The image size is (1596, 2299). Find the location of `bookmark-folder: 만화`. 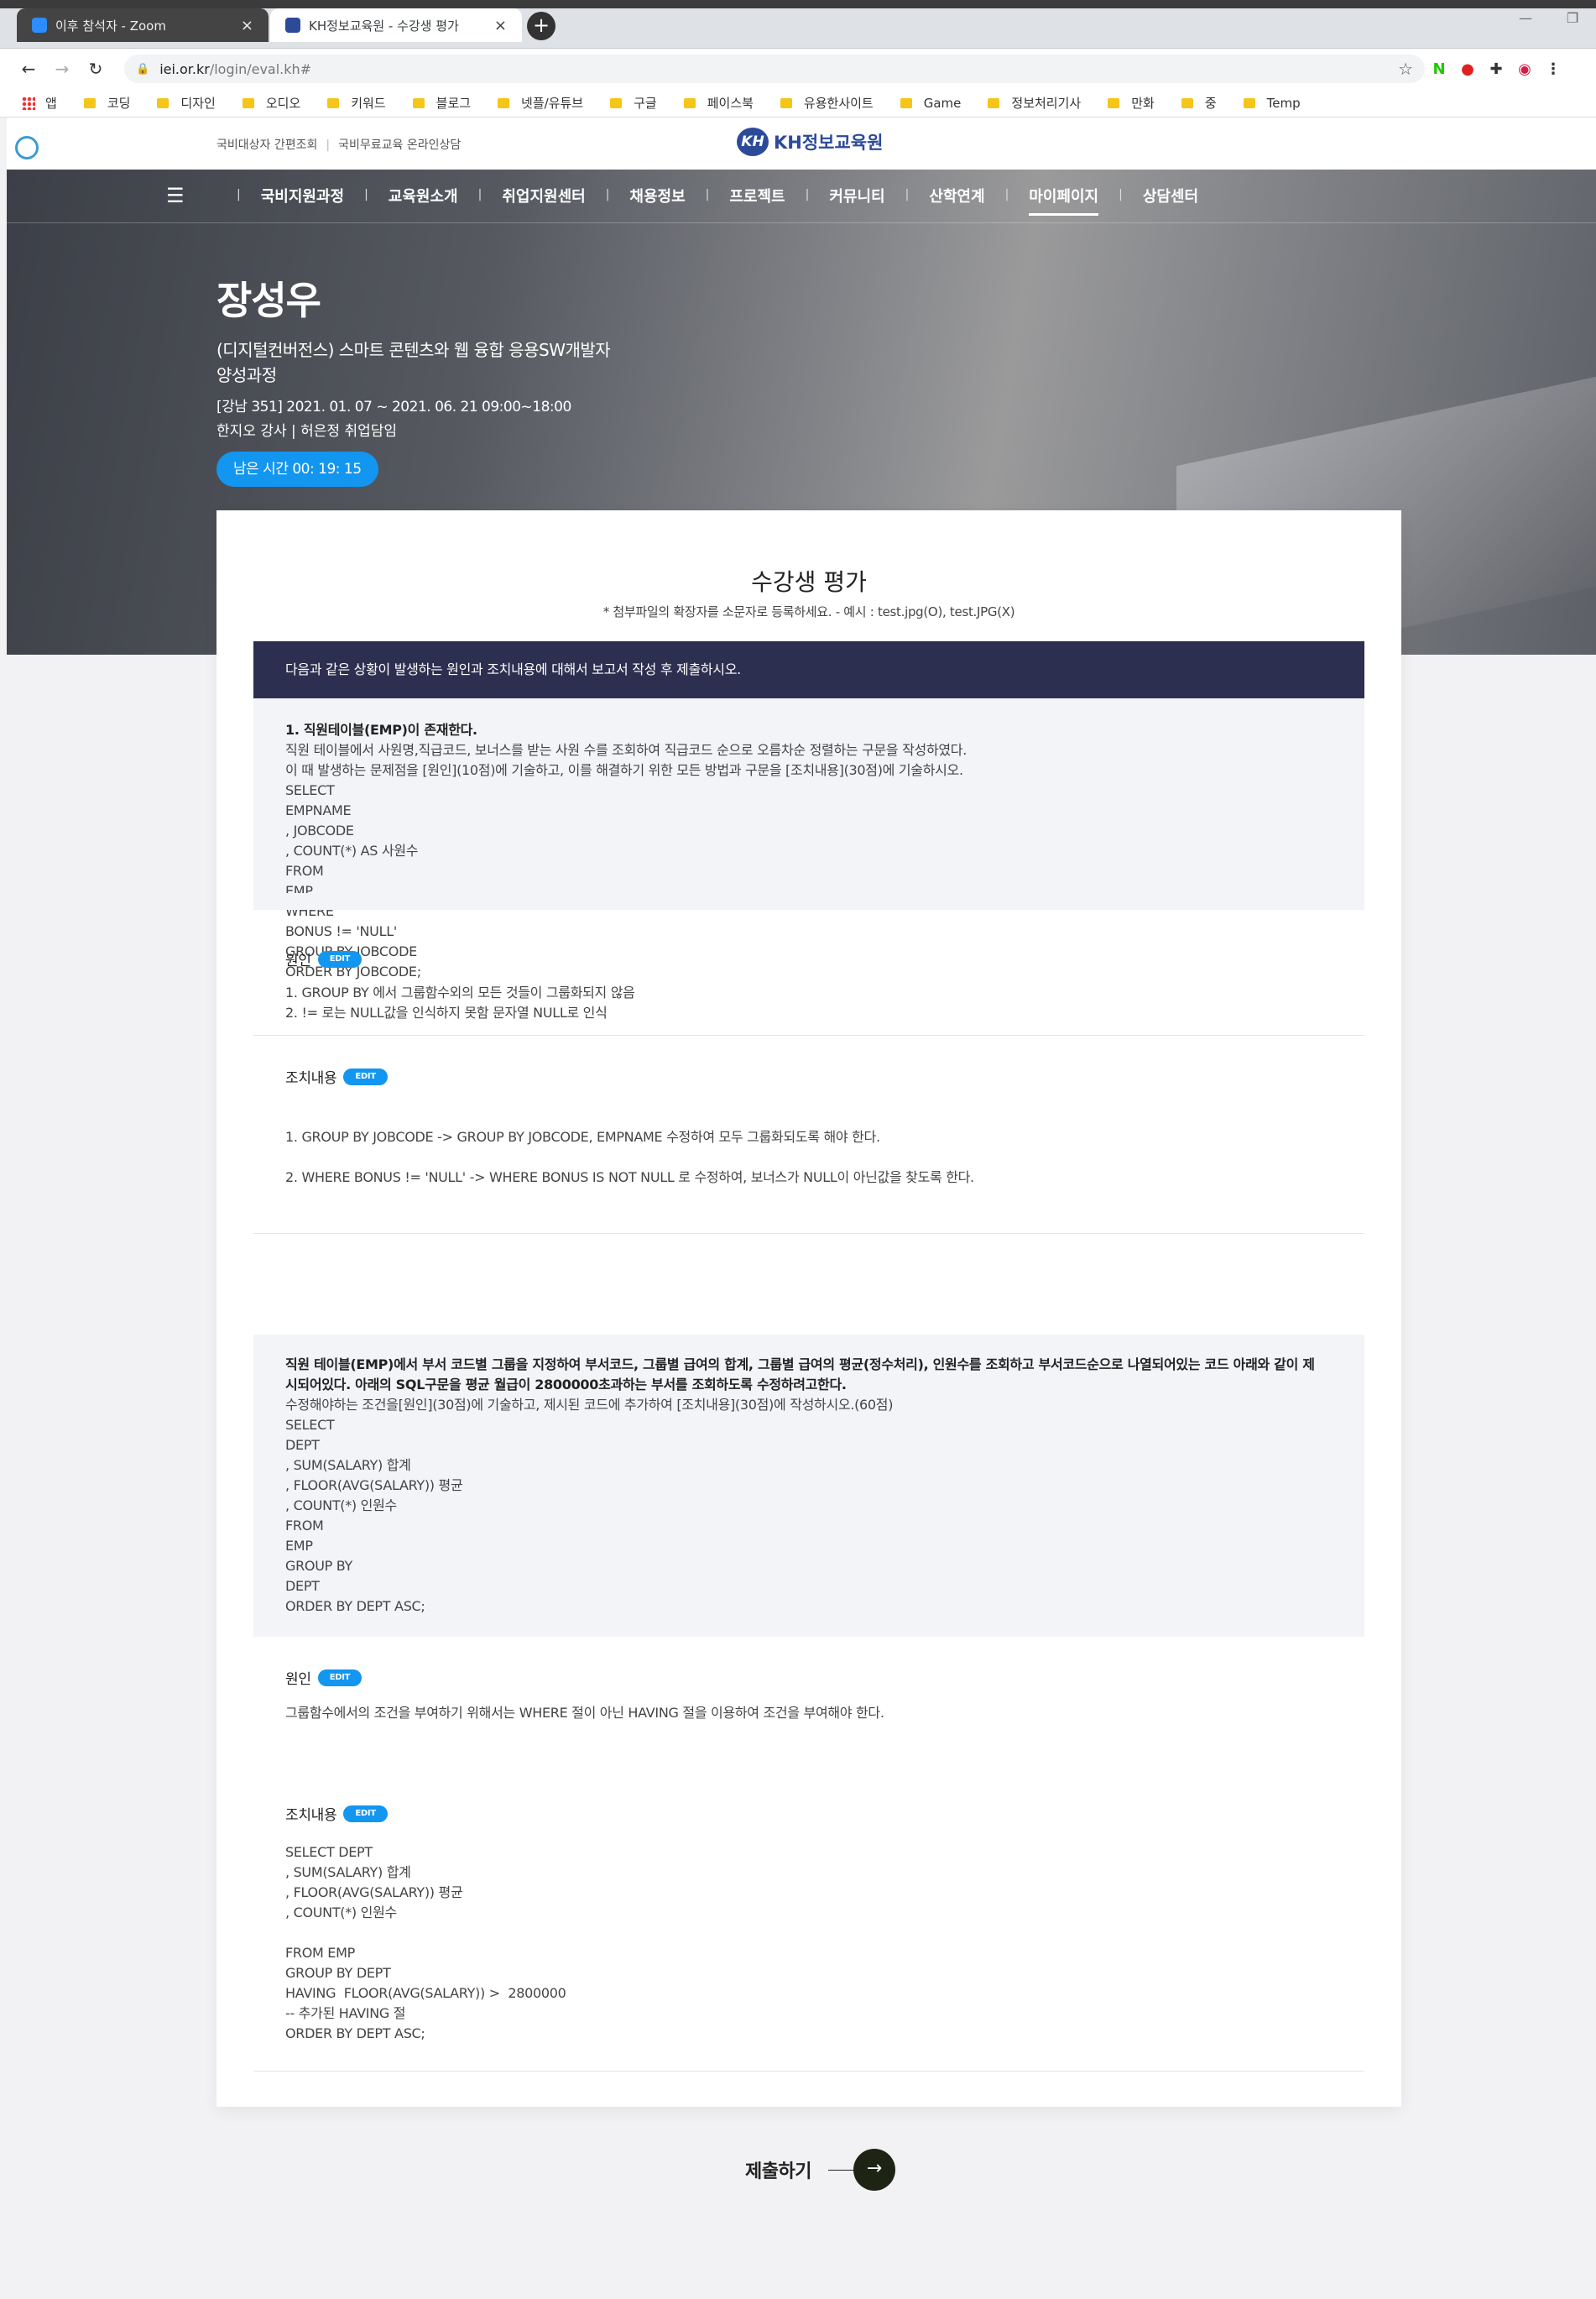

bookmark-folder: 만화 is located at coordinates (1131, 103).